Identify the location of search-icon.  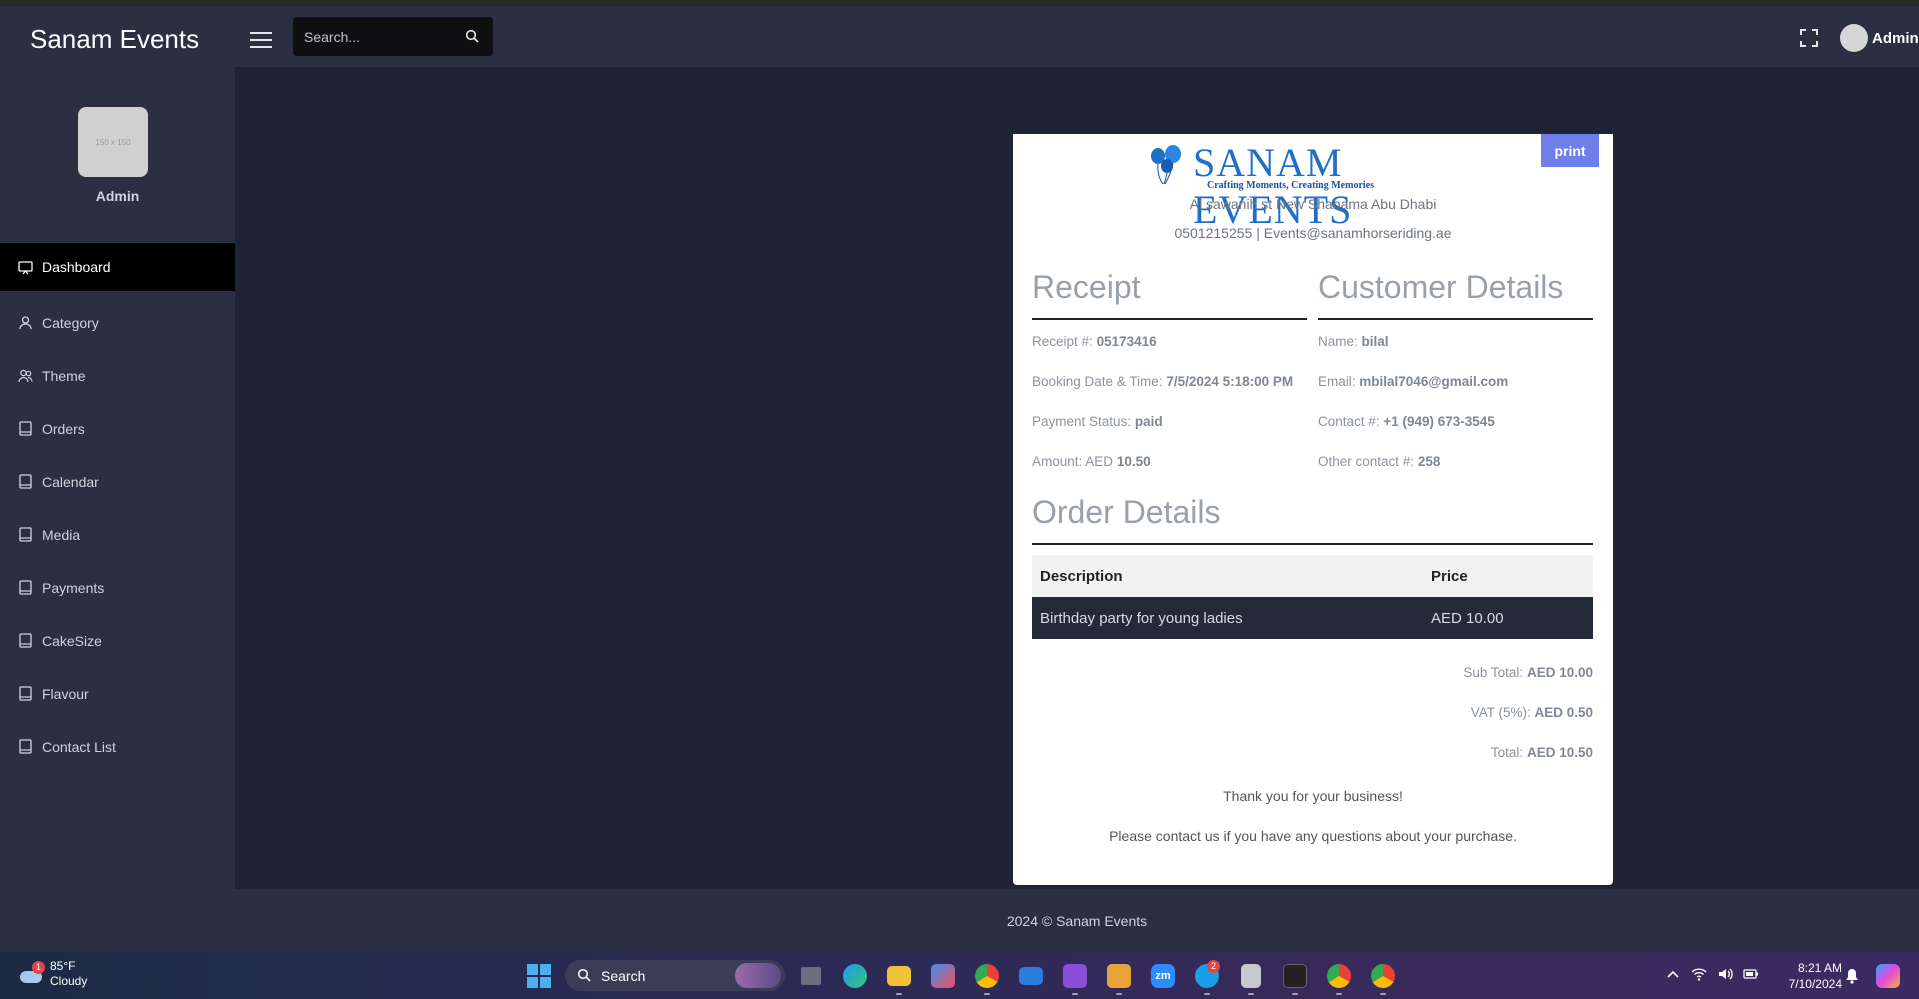
(472, 36).